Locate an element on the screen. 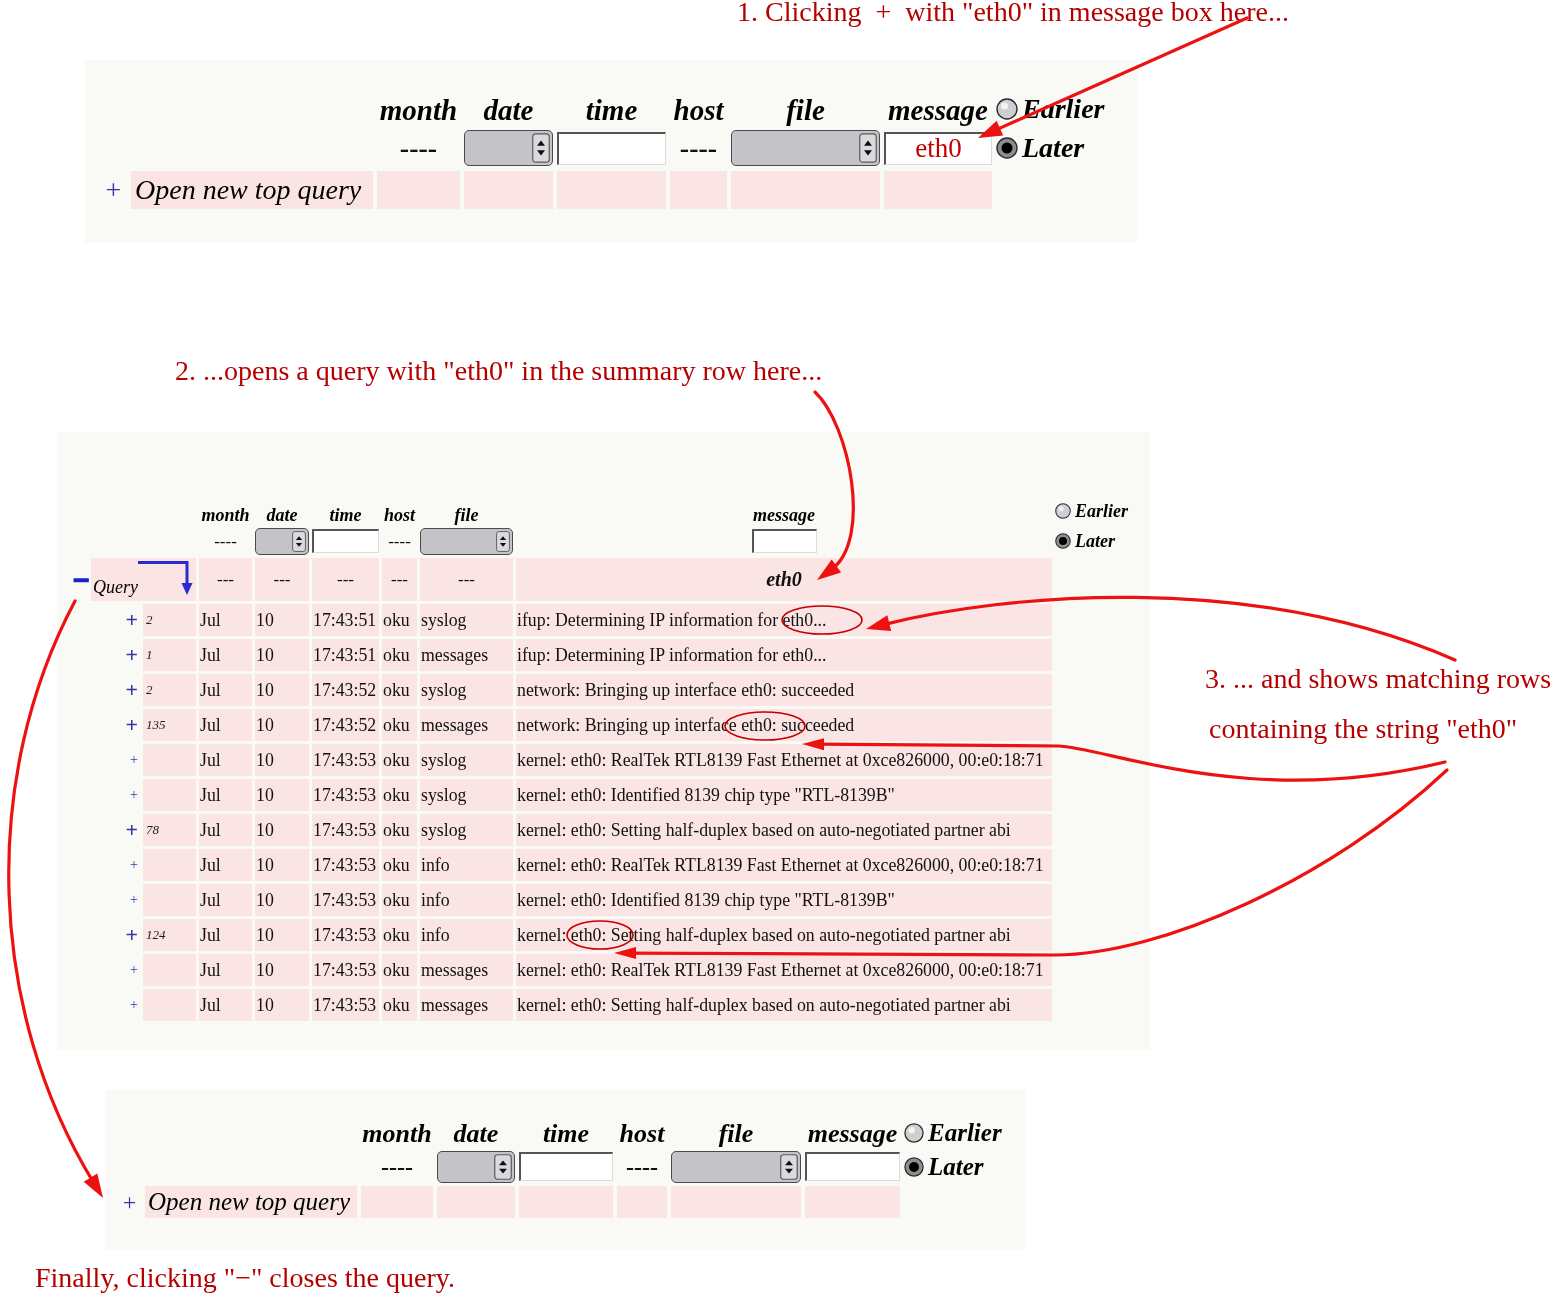 The height and width of the screenshot is (1299, 1568). month-value: ---- is located at coordinates (418, 148).